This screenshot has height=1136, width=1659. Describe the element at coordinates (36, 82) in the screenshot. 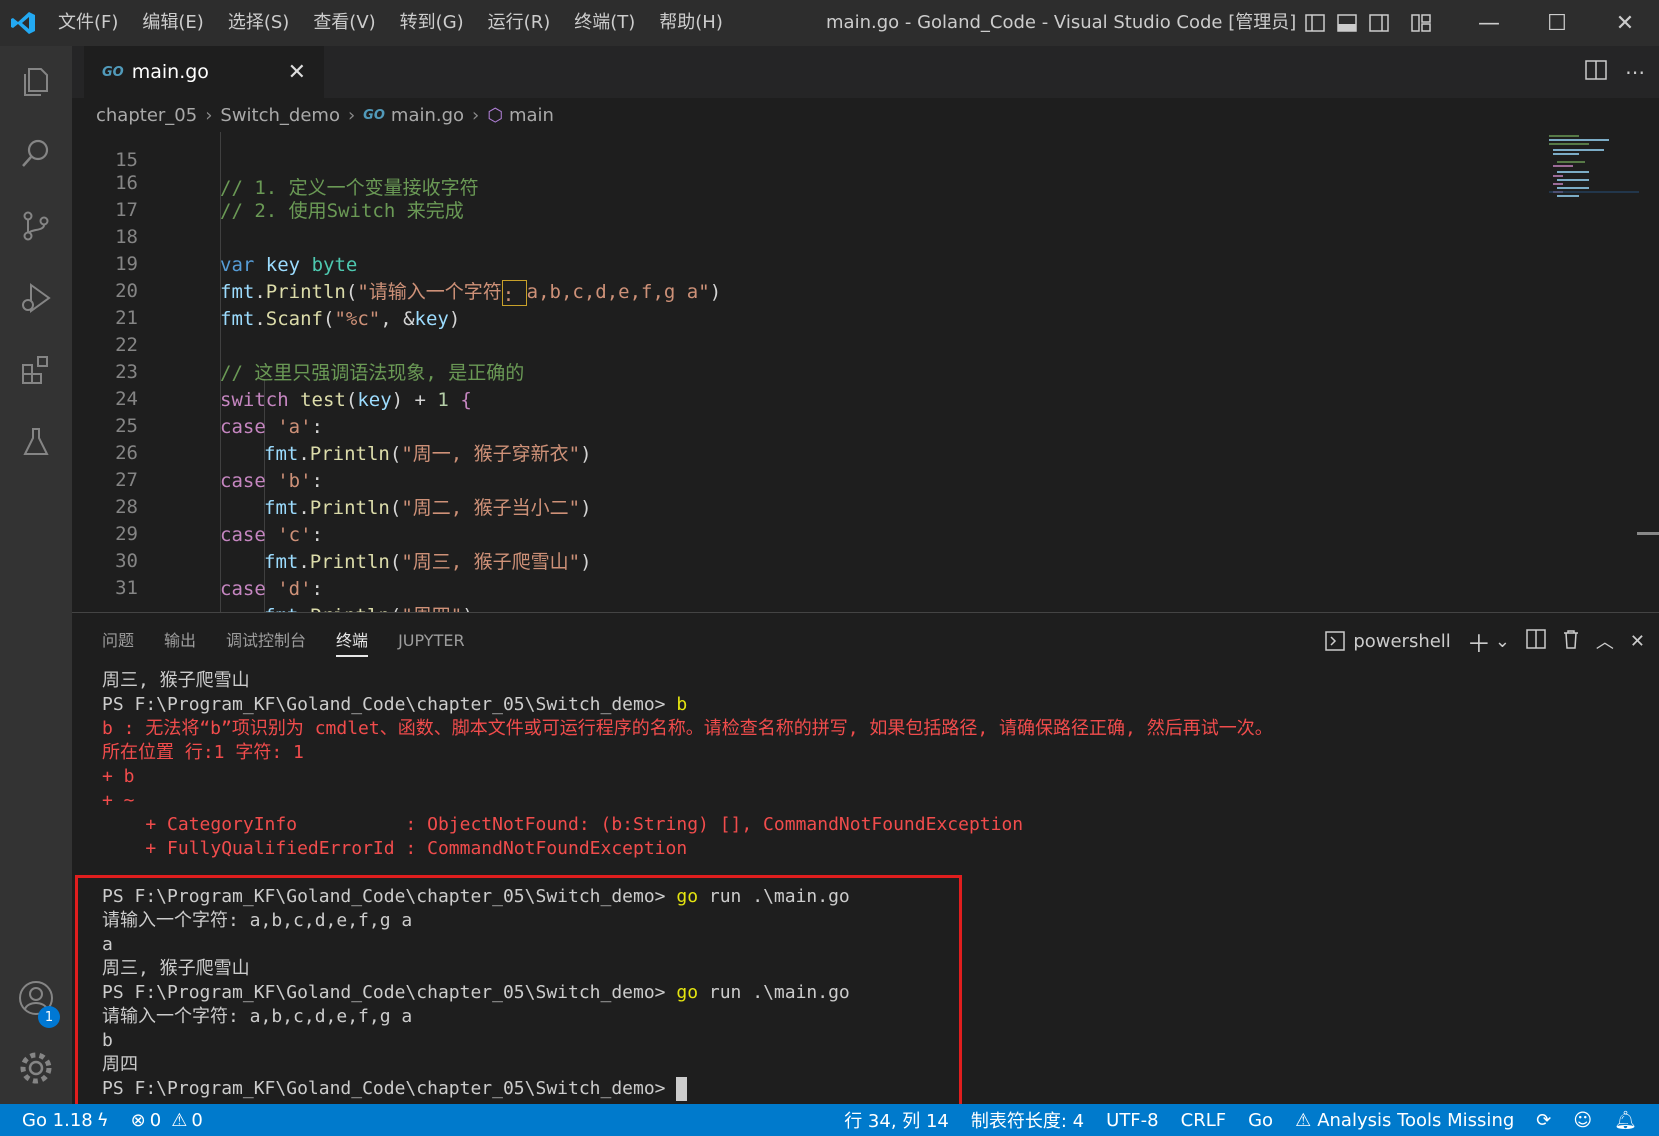

I see `explorer-icon` at that location.